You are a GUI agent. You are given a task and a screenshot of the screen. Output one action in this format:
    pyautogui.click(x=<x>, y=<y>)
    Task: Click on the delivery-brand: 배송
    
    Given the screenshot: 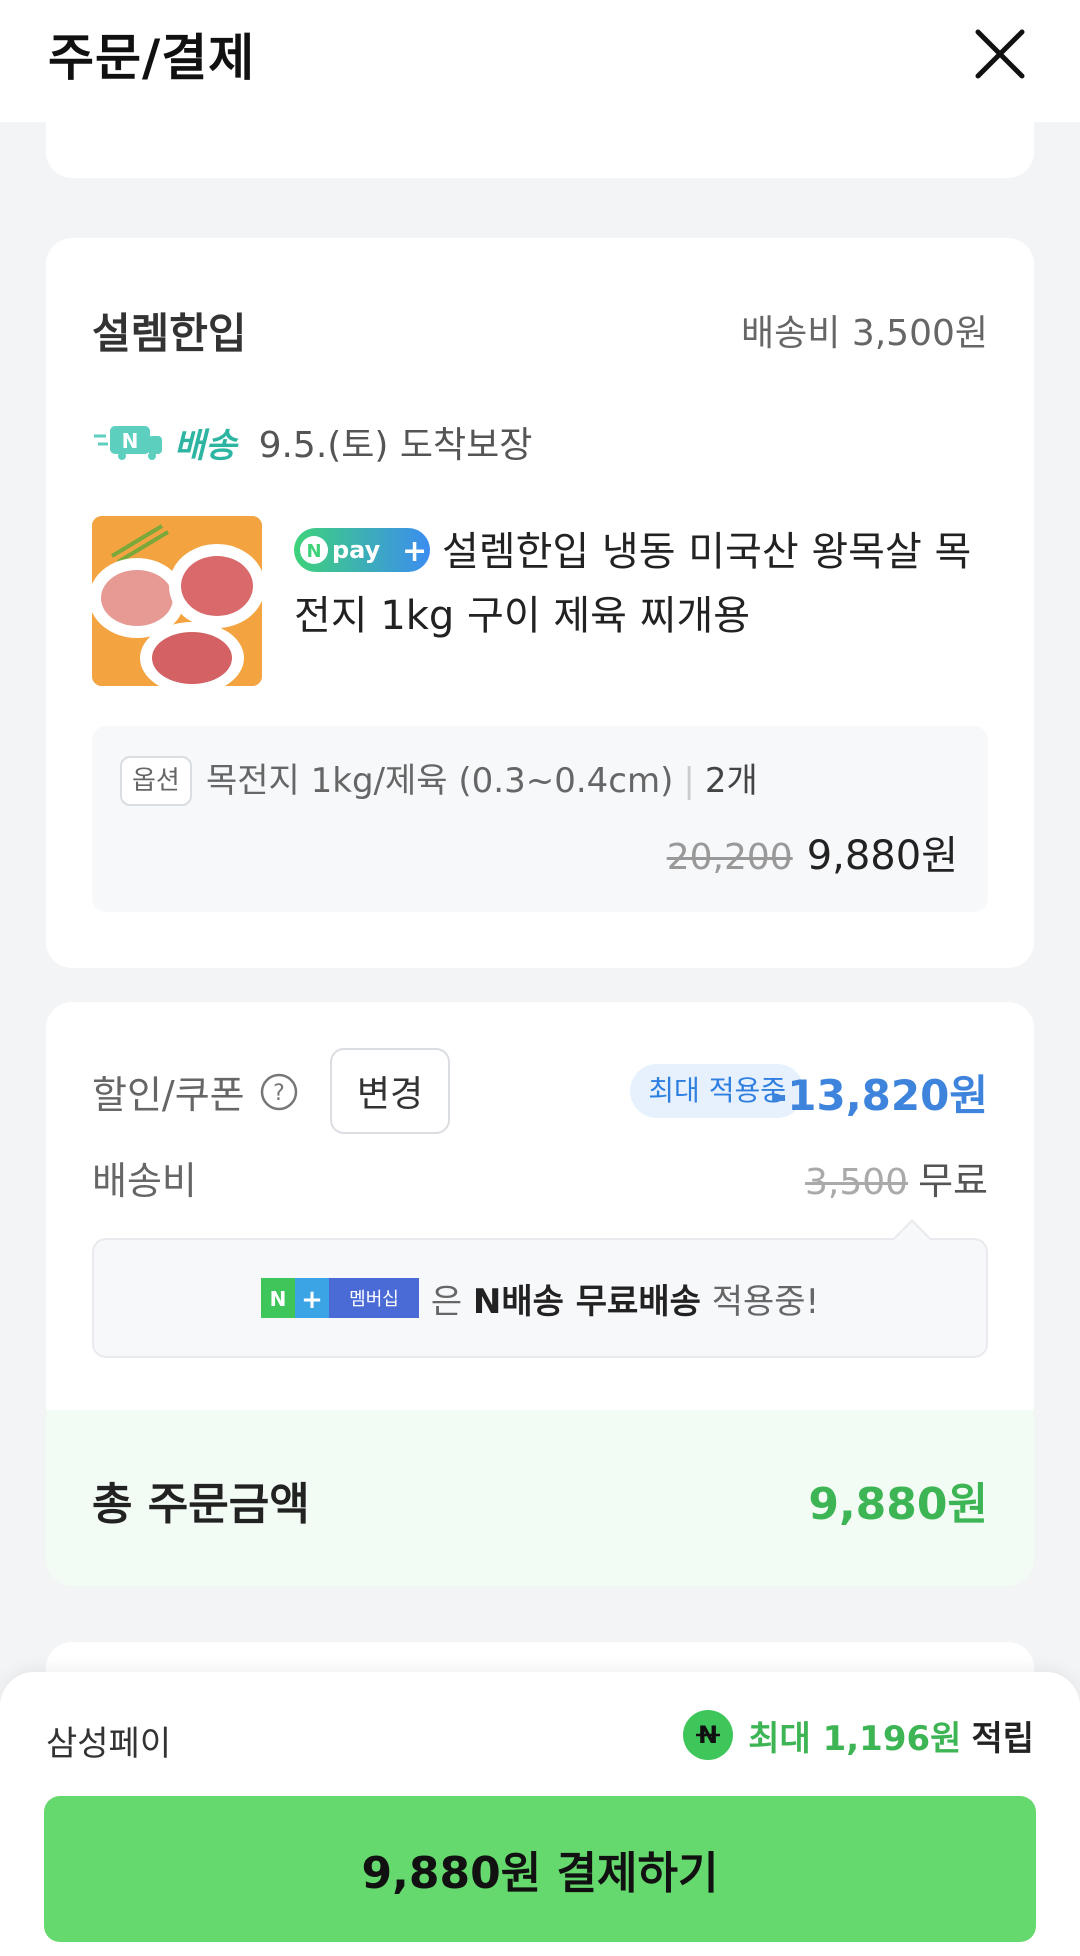 What is the action you would take?
    pyautogui.click(x=205, y=445)
    